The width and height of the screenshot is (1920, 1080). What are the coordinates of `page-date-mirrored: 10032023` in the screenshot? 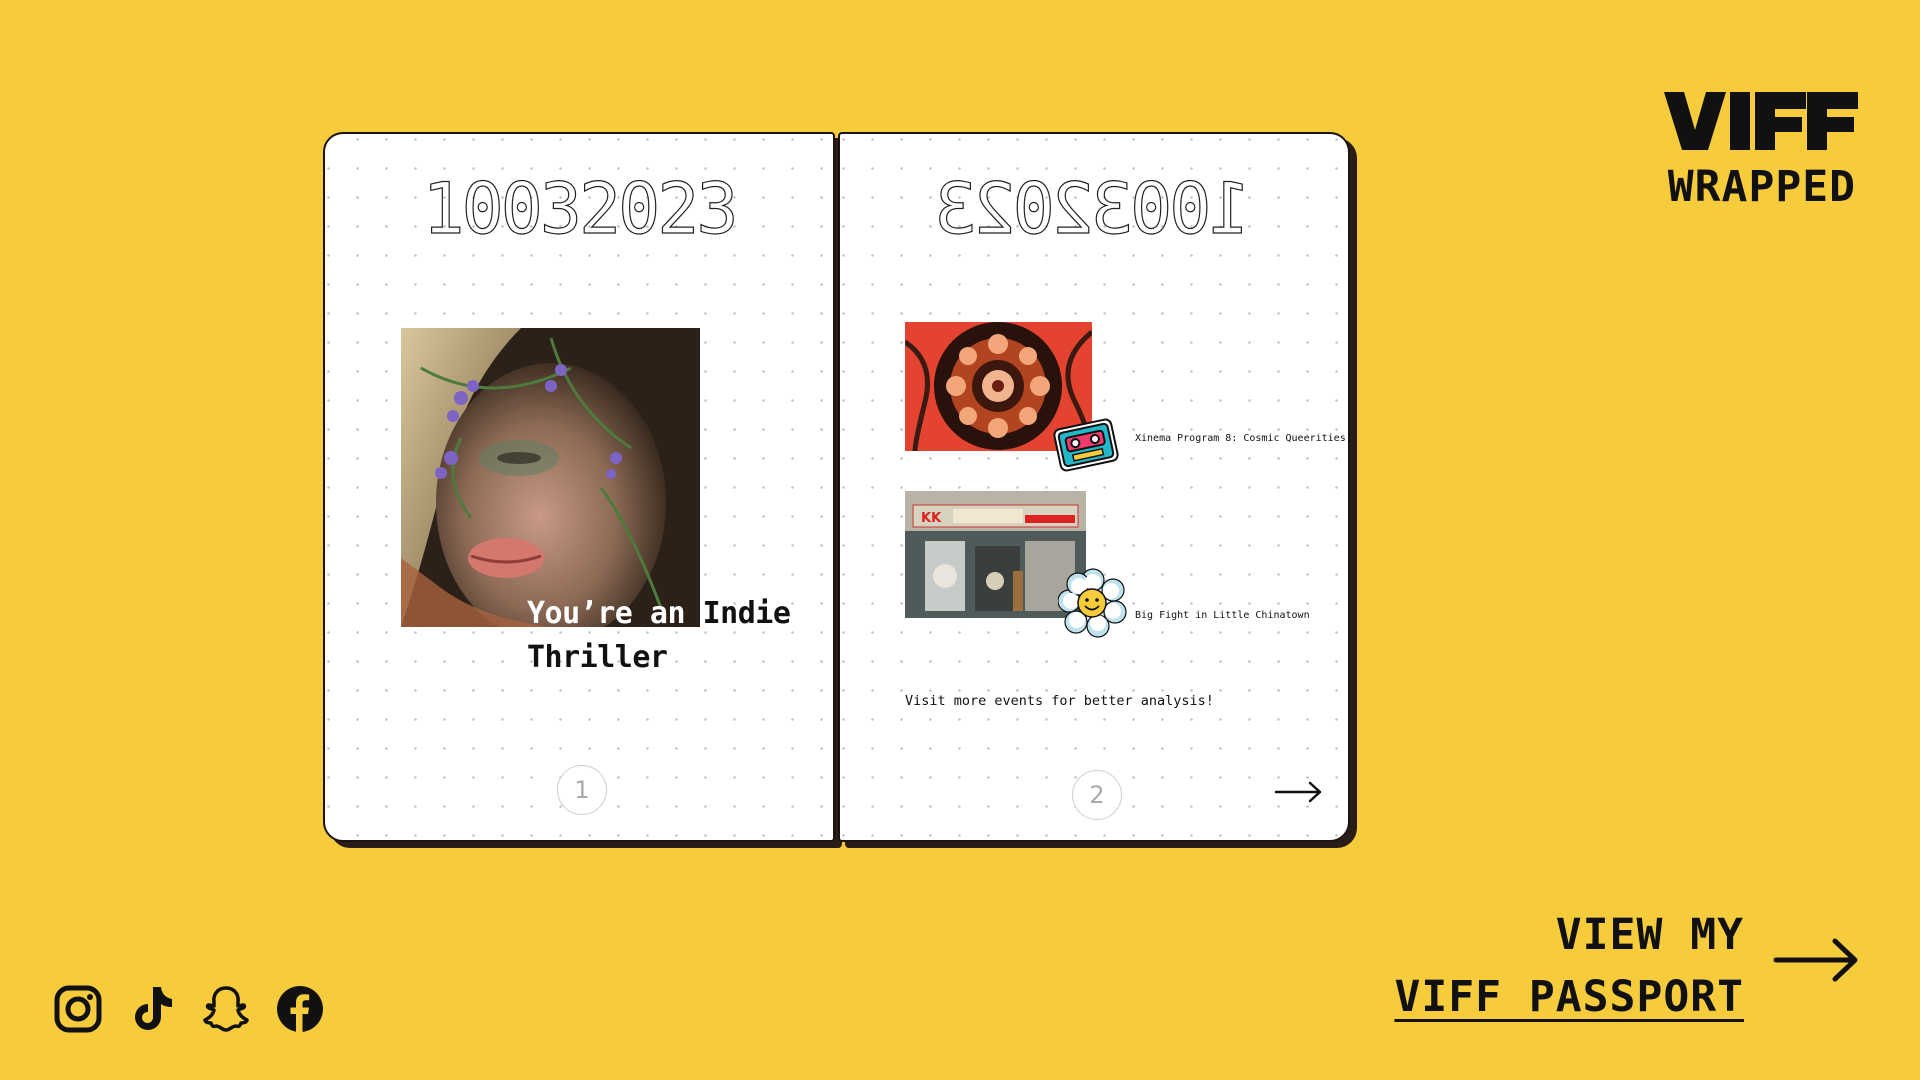 It's located at (1094, 208).